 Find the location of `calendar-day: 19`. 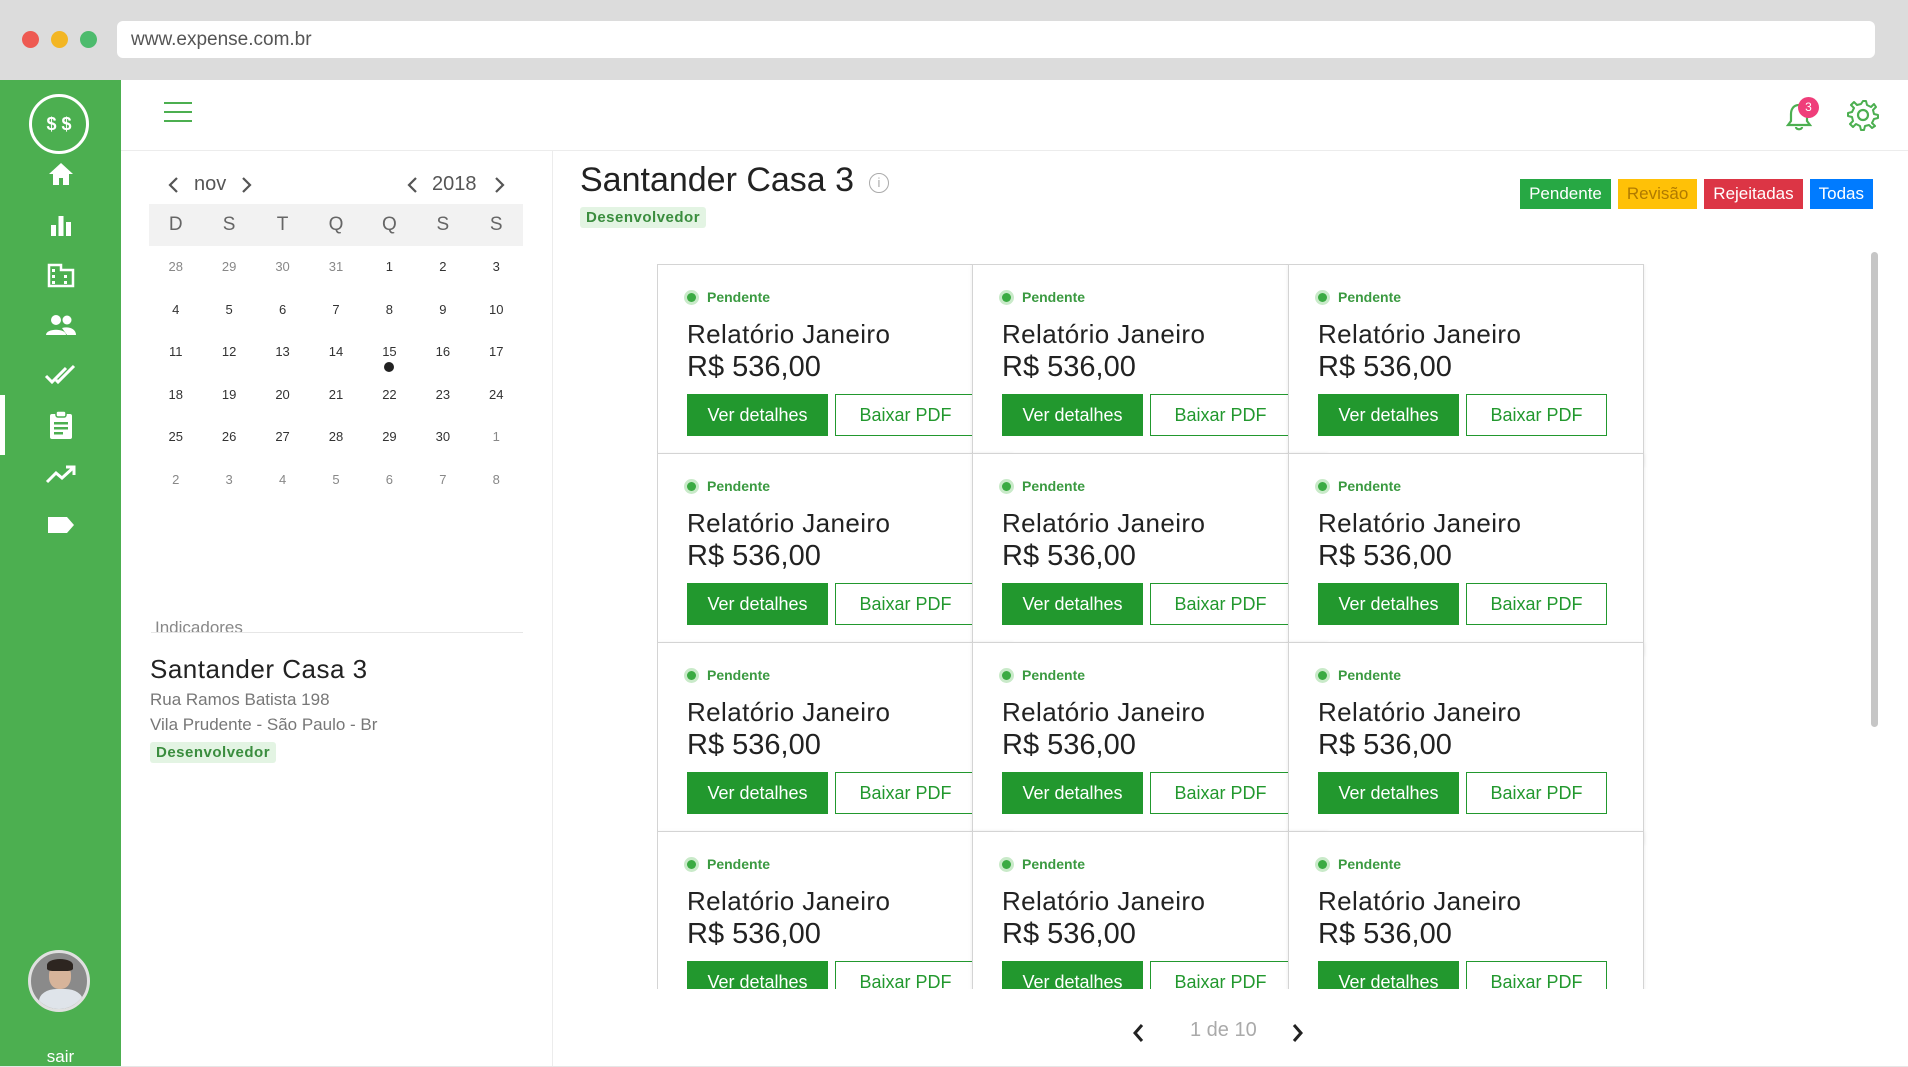

calendar-day: 19 is located at coordinates (228, 395).